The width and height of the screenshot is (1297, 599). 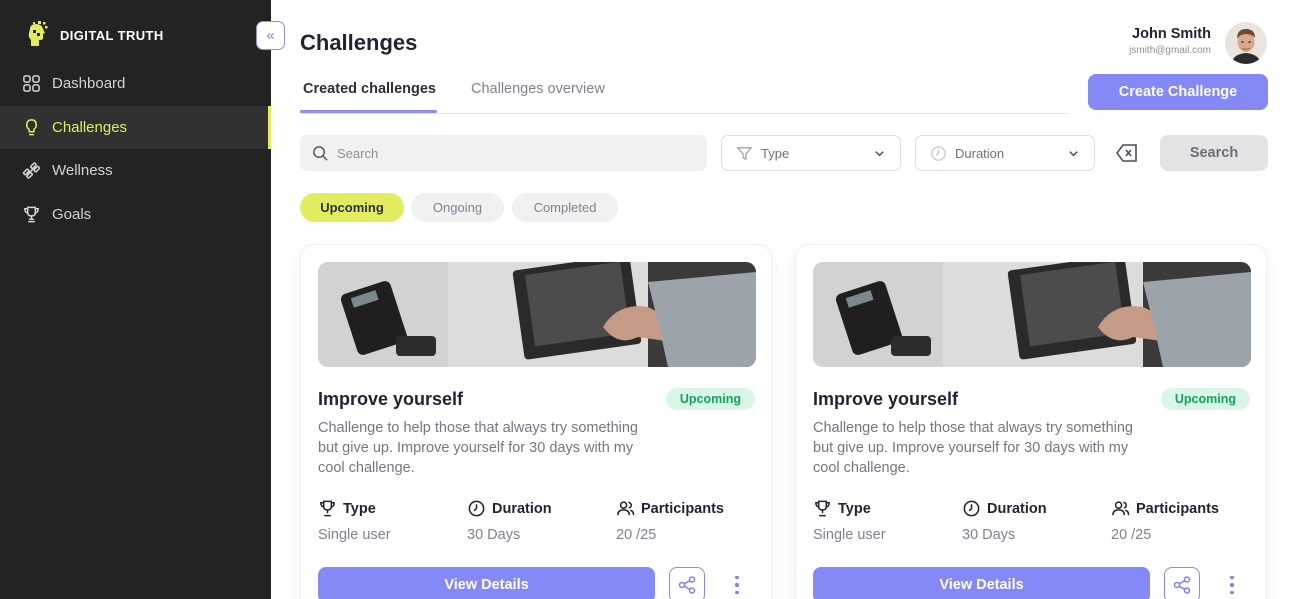 I want to click on sidebar-item-dashboard: Dashboard, so click(x=135, y=84).